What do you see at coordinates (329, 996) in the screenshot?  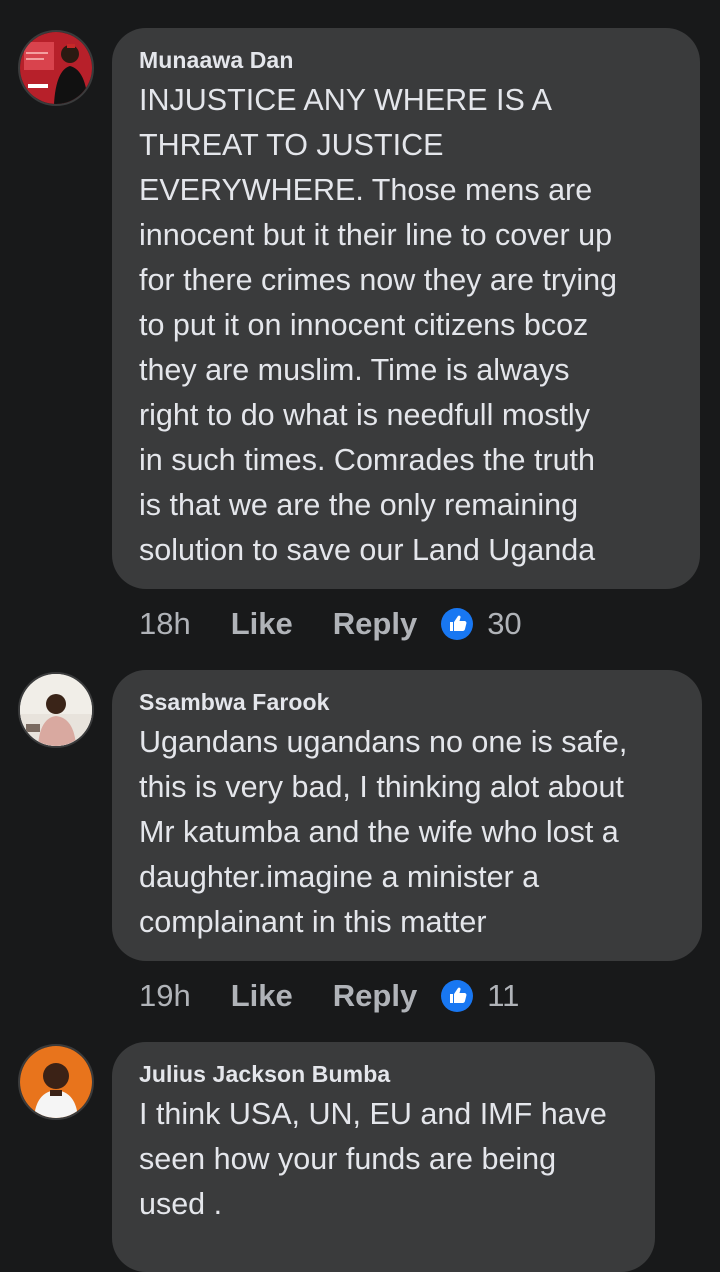 I see `comment-actions: 19h Like Reply 11` at bounding box center [329, 996].